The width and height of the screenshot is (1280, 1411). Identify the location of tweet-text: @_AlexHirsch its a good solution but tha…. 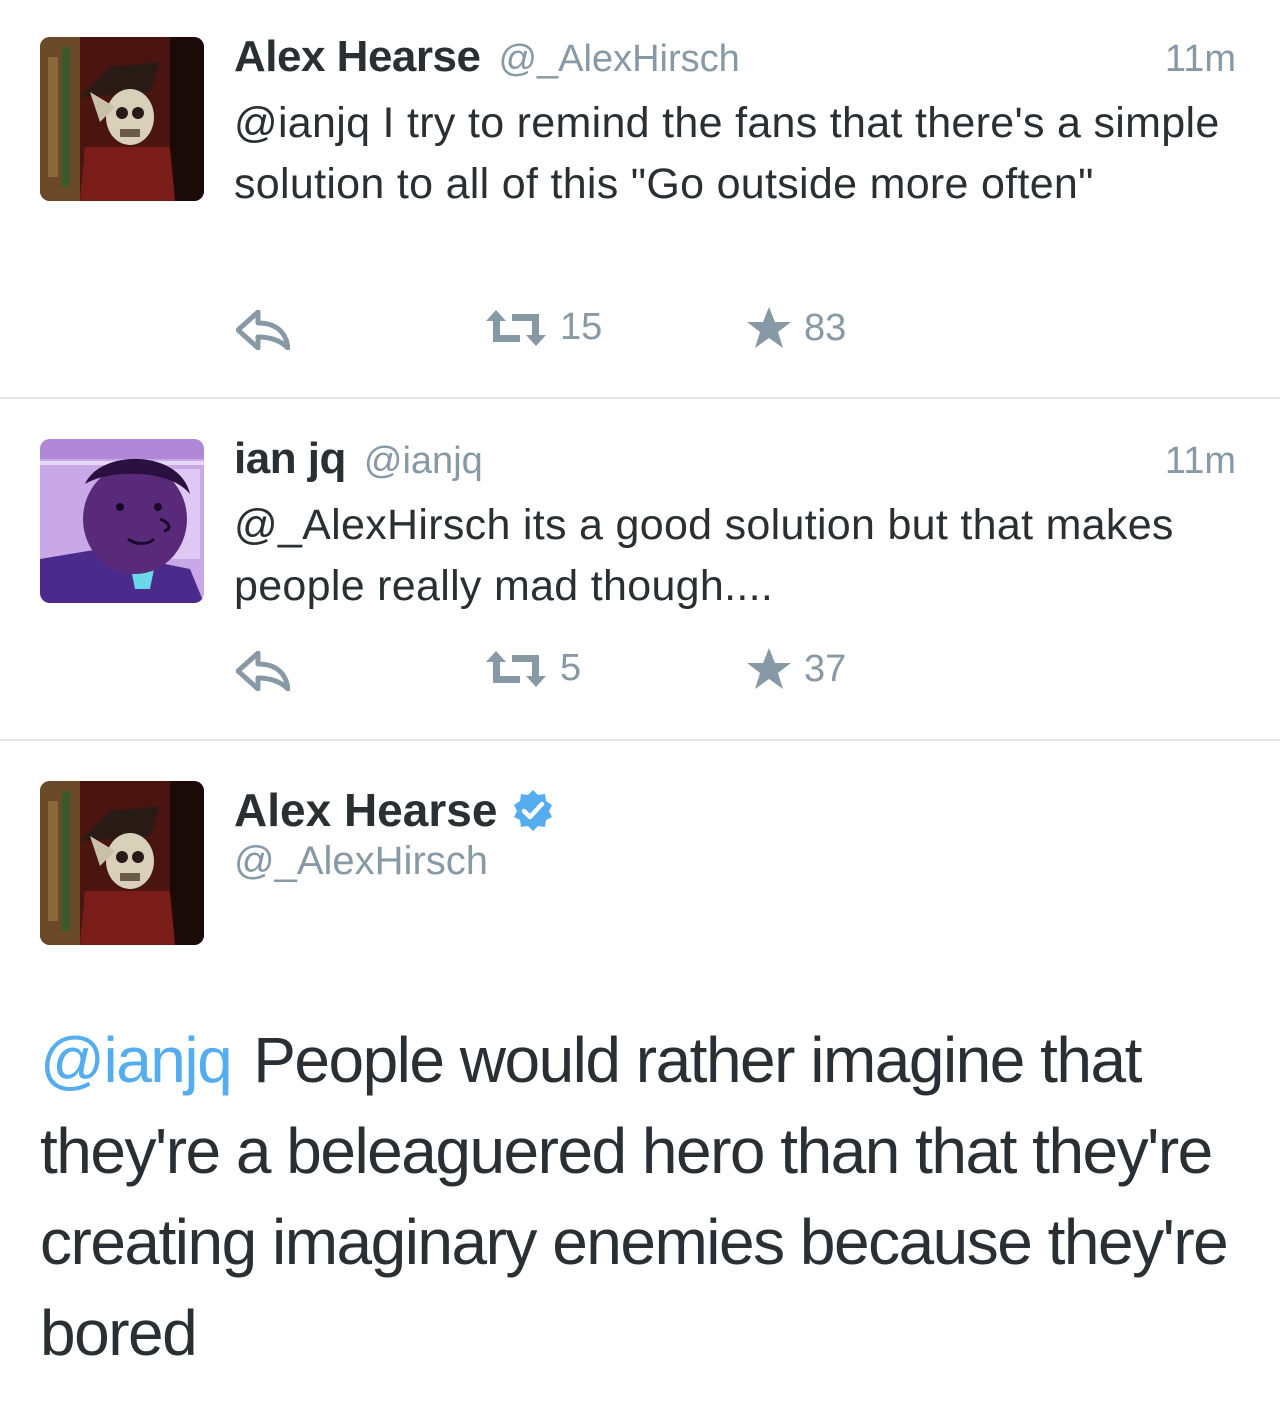
(704, 555).